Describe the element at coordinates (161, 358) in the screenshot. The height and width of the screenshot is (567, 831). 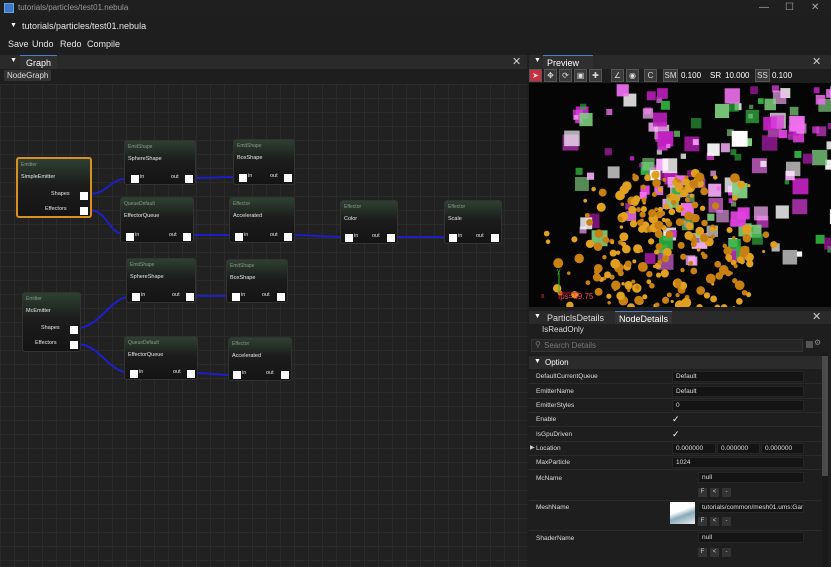
I see `node-effector-queue-2: QueueDefault EffectorQueue in out` at that location.